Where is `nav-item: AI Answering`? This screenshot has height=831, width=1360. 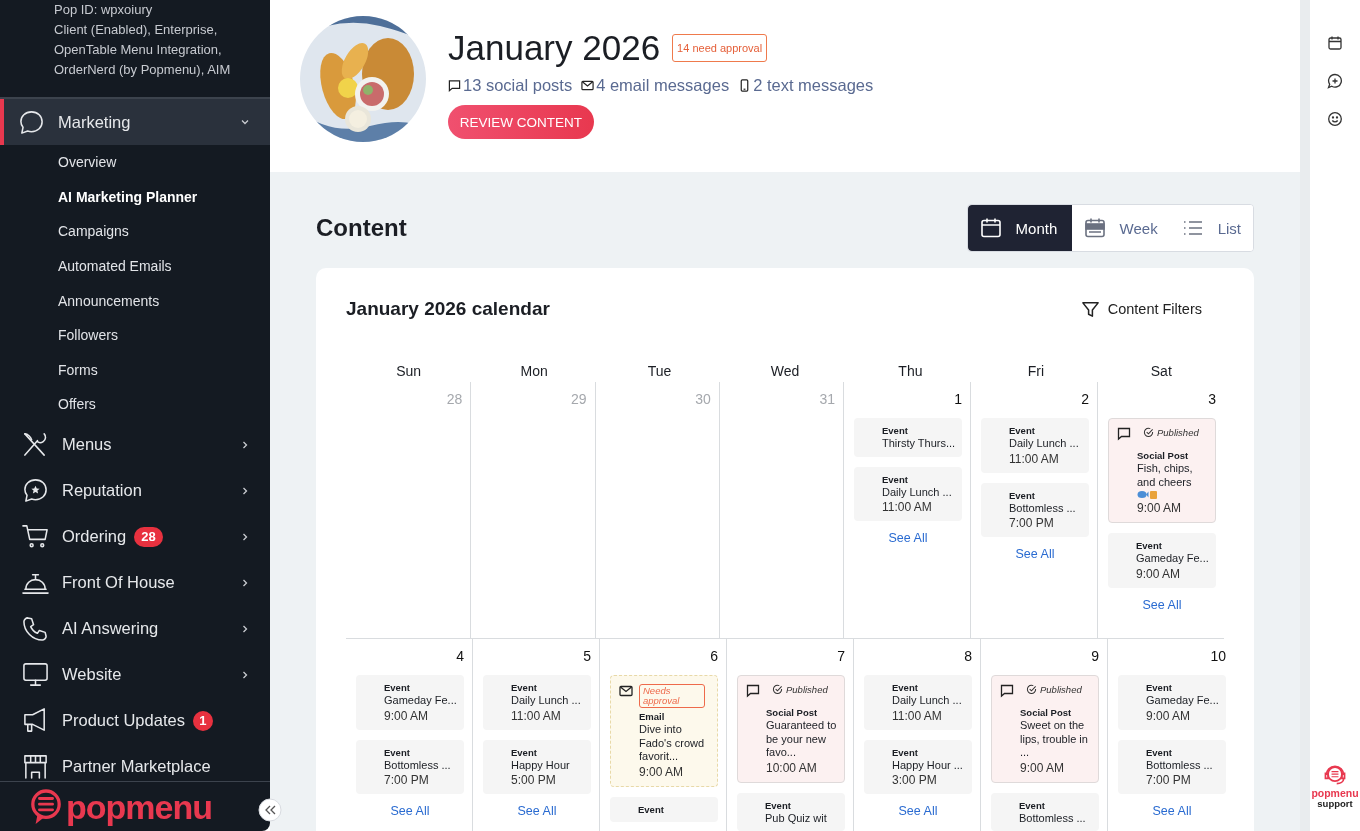 nav-item: AI Answering is located at coordinates (135, 628).